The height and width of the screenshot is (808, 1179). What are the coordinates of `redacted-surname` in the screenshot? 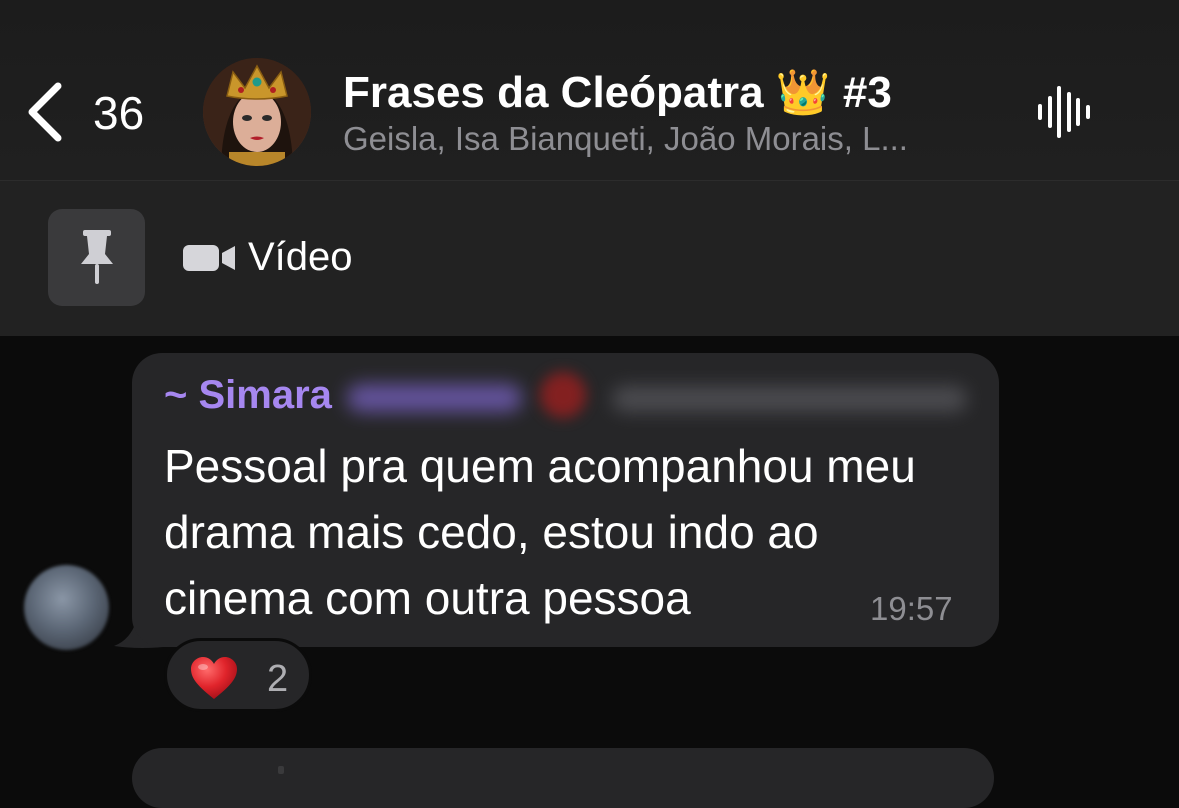 It's located at (434, 398).